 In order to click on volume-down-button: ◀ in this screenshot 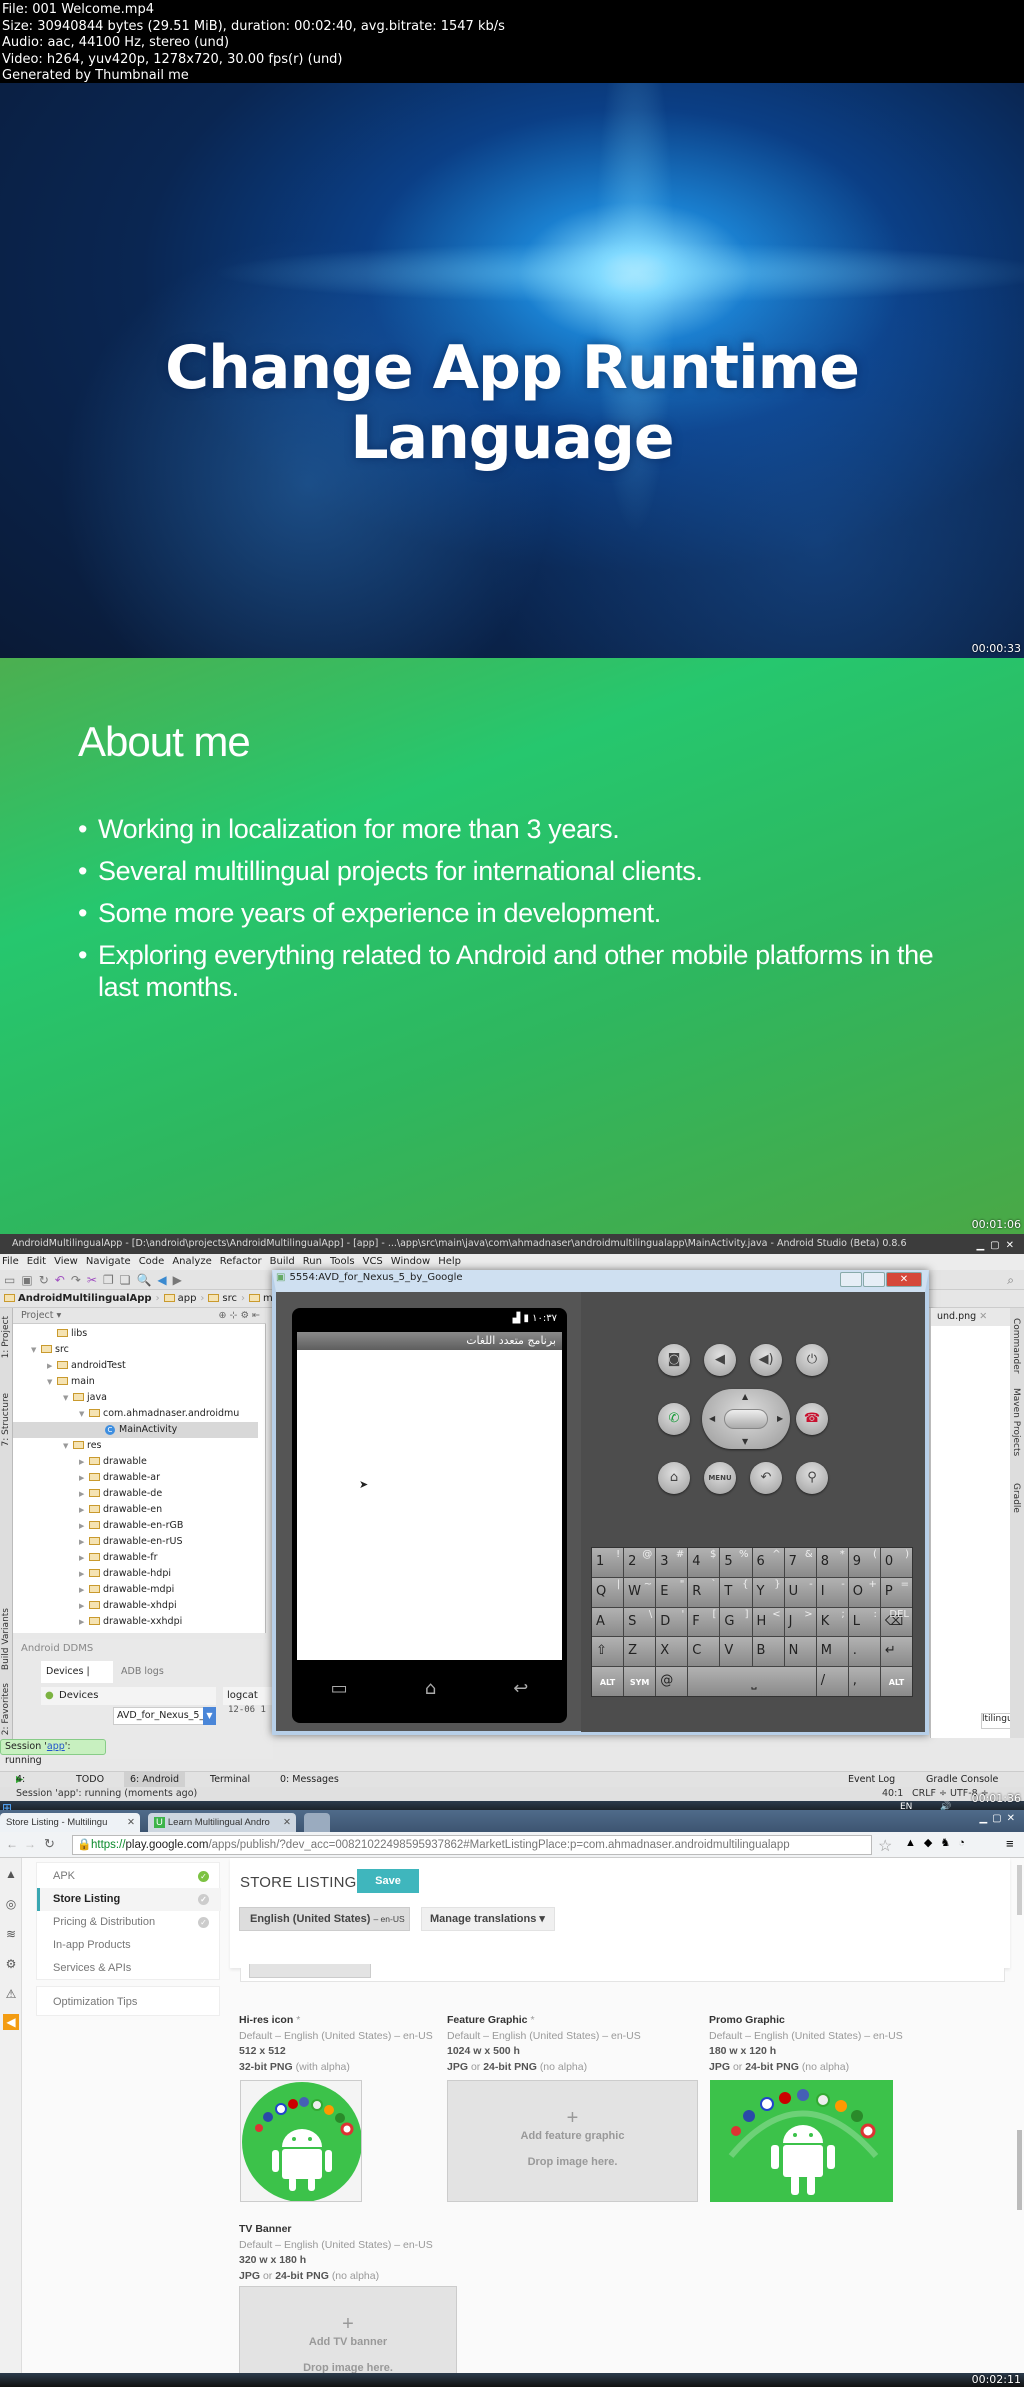, I will do `click(720, 1360)`.